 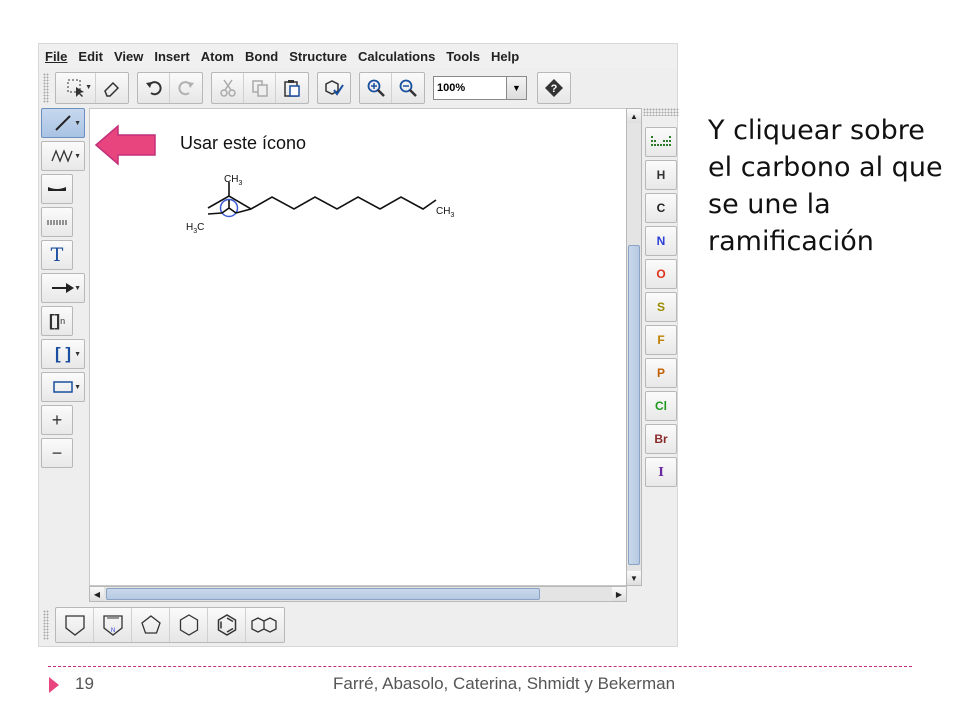 What do you see at coordinates (217, 56) in the screenshot?
I see `menu-atom: Atom` at bounding box center [217, 56].